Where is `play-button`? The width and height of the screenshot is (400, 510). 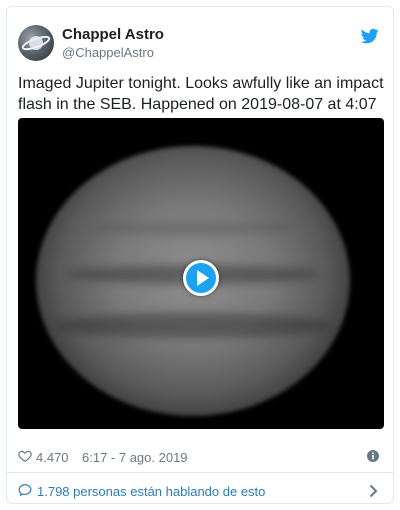
play-button is located at coordinates (201, 278).